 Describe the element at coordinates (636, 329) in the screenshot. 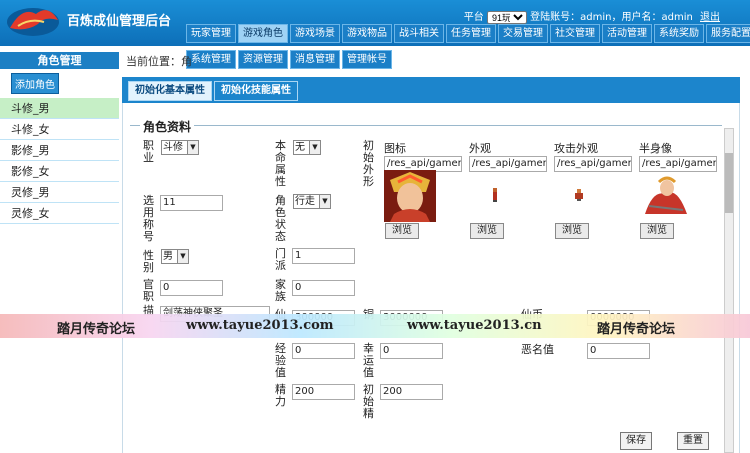

I see `watermark-forum-right: 踏月传奇论坛` at that location.